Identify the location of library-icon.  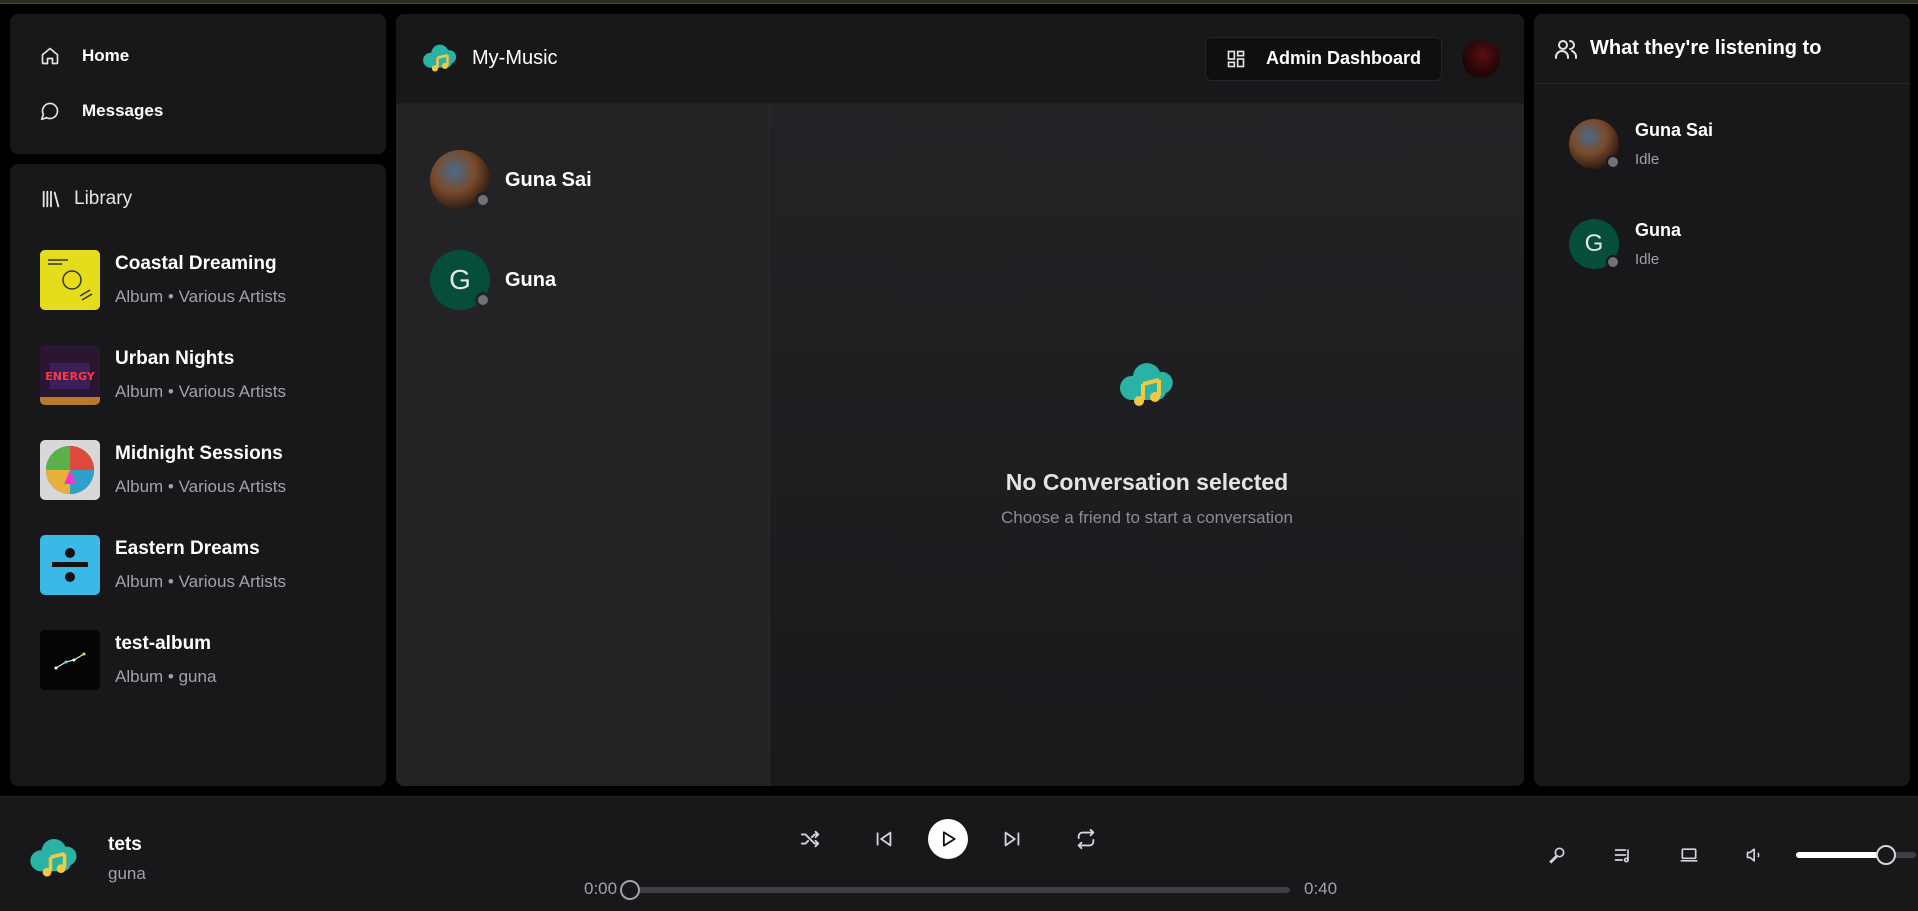
(51, 199).